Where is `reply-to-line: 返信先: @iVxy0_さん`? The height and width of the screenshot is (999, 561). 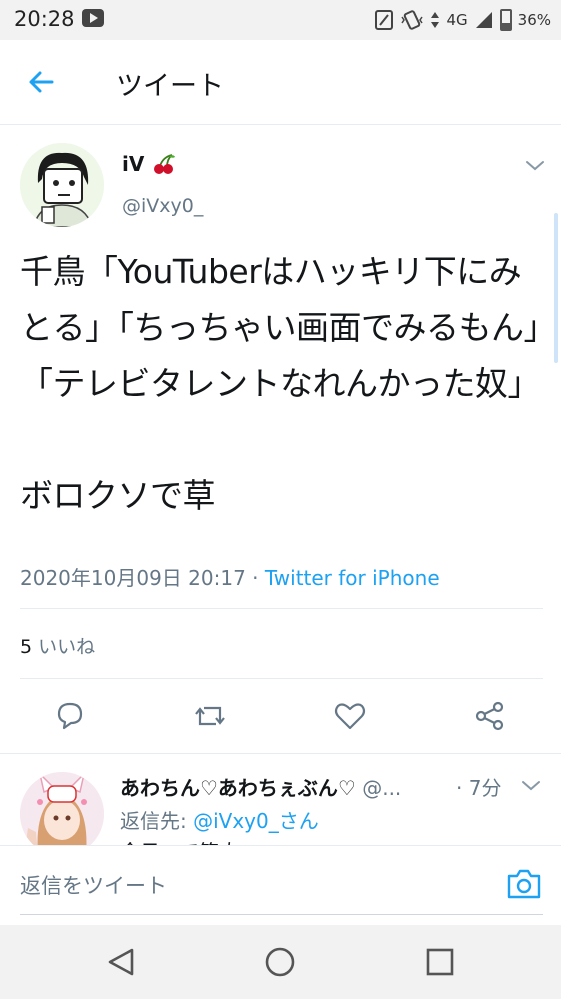
reply-to-line: 返信先: @iVxy0_さん is located at coordinates (219, 819).